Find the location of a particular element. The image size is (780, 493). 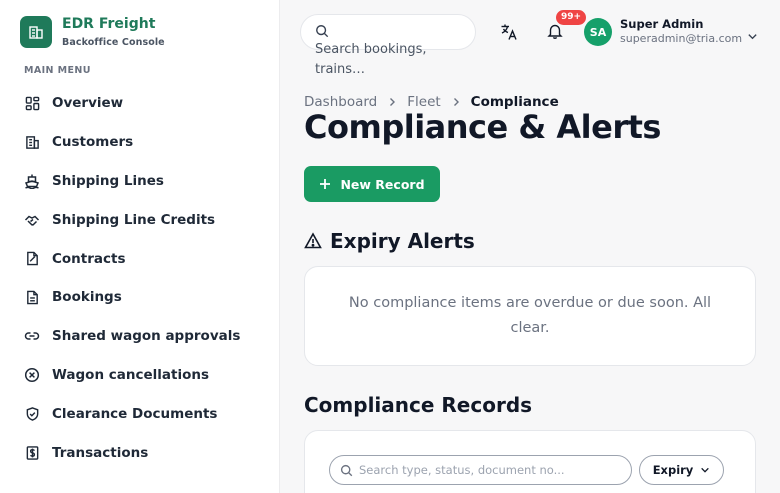

sidebar-item-label: Overview is located at coordinates (88, 103).